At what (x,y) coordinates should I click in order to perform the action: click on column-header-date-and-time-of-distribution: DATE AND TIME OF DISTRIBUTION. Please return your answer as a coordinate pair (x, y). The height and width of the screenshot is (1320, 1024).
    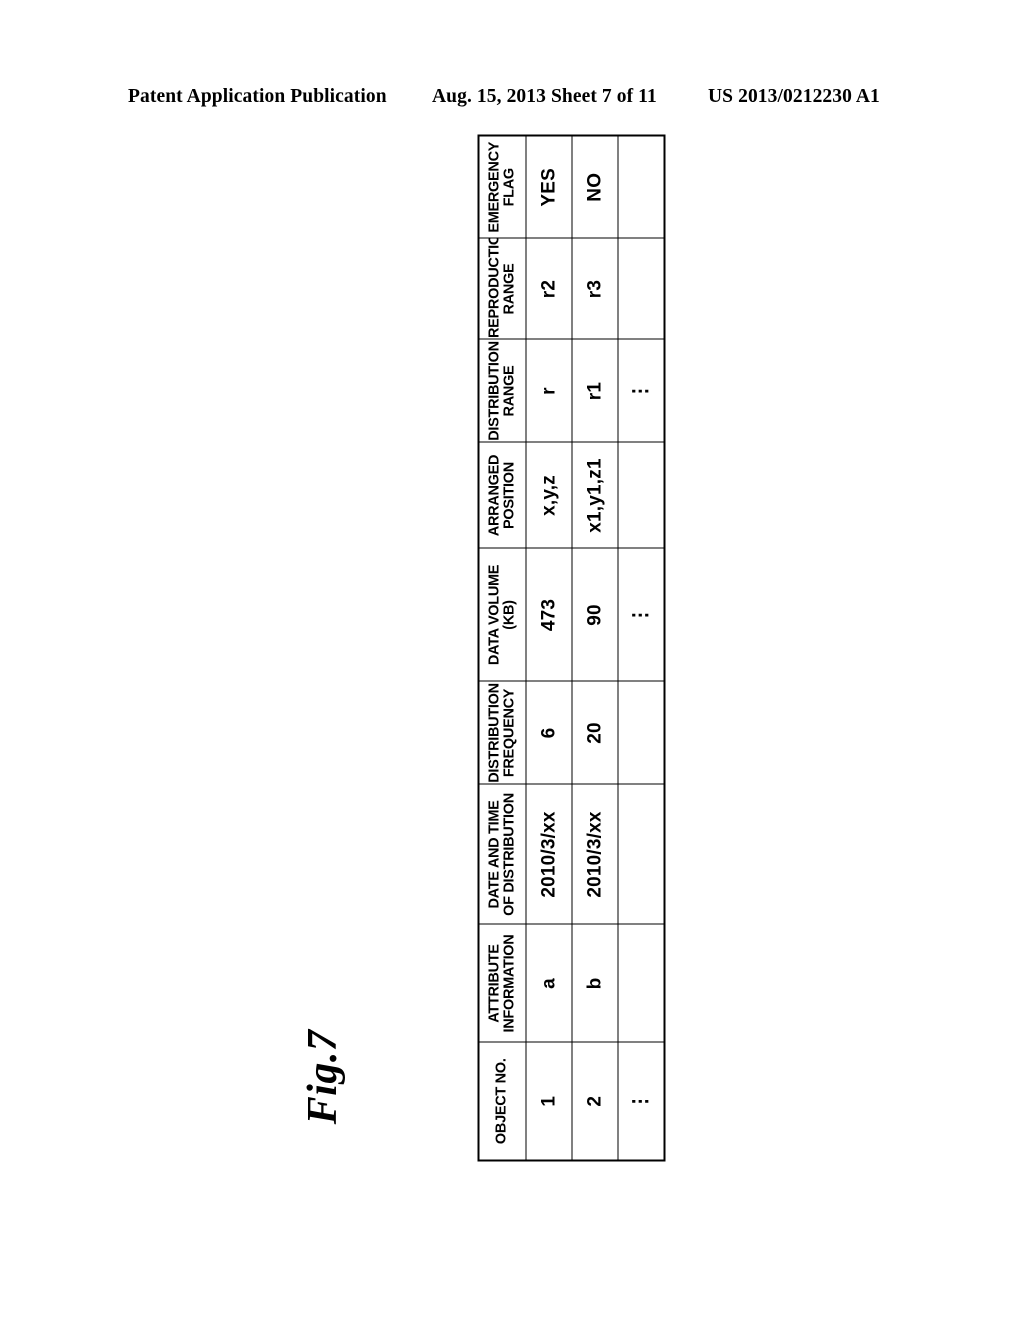
    Looking at the image, I should click on (502, 854).